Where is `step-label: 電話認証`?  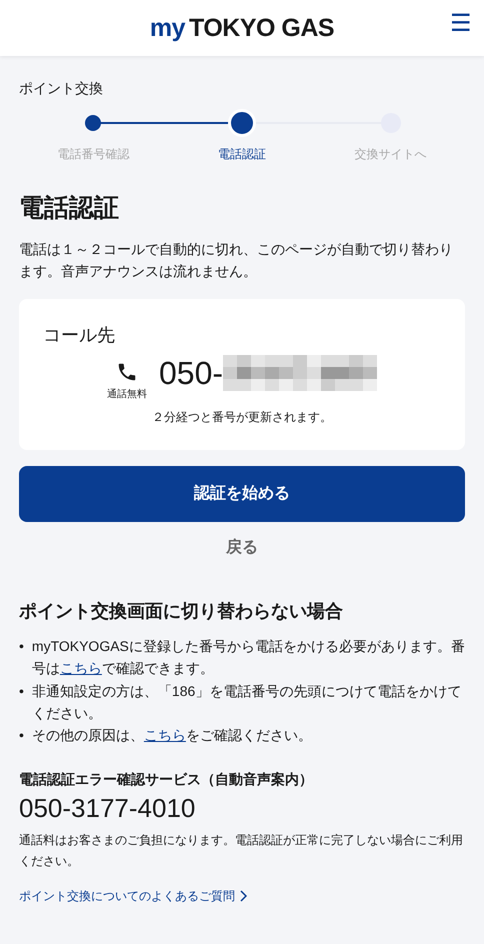 step-label: 電話認証 is located at coordinates (242, 154).